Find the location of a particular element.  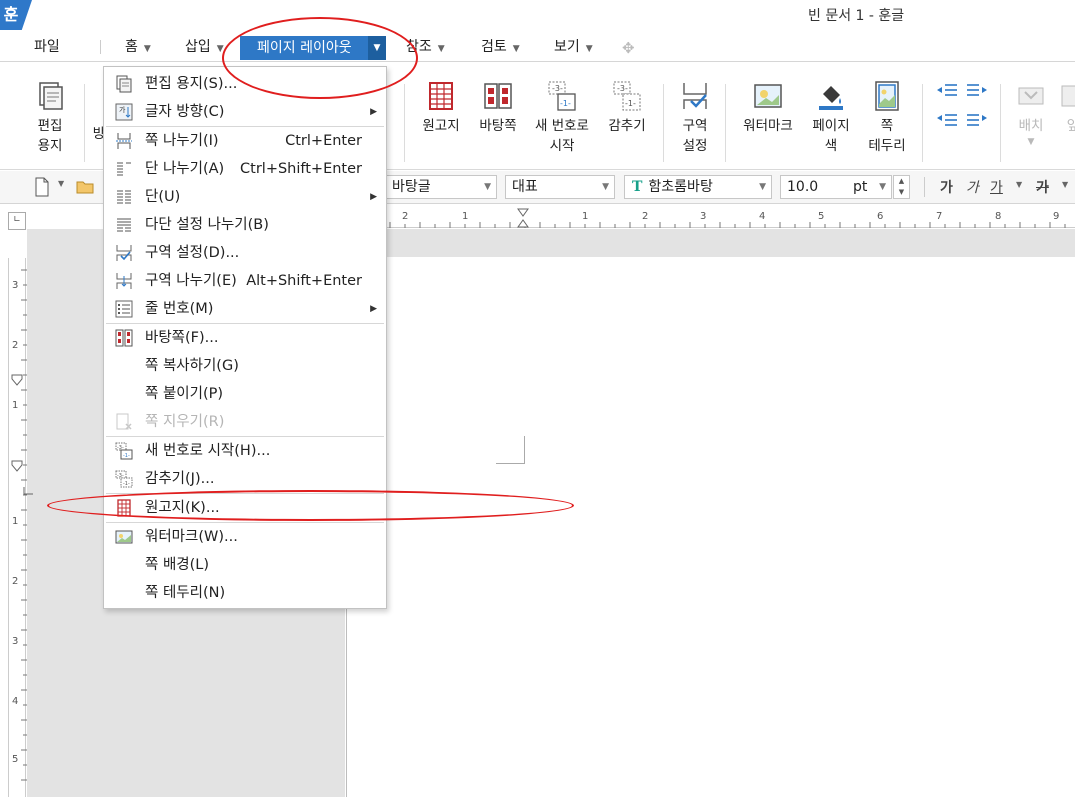

ruler-corner-tab-button: ∟ is located at coordinates (17, 221).